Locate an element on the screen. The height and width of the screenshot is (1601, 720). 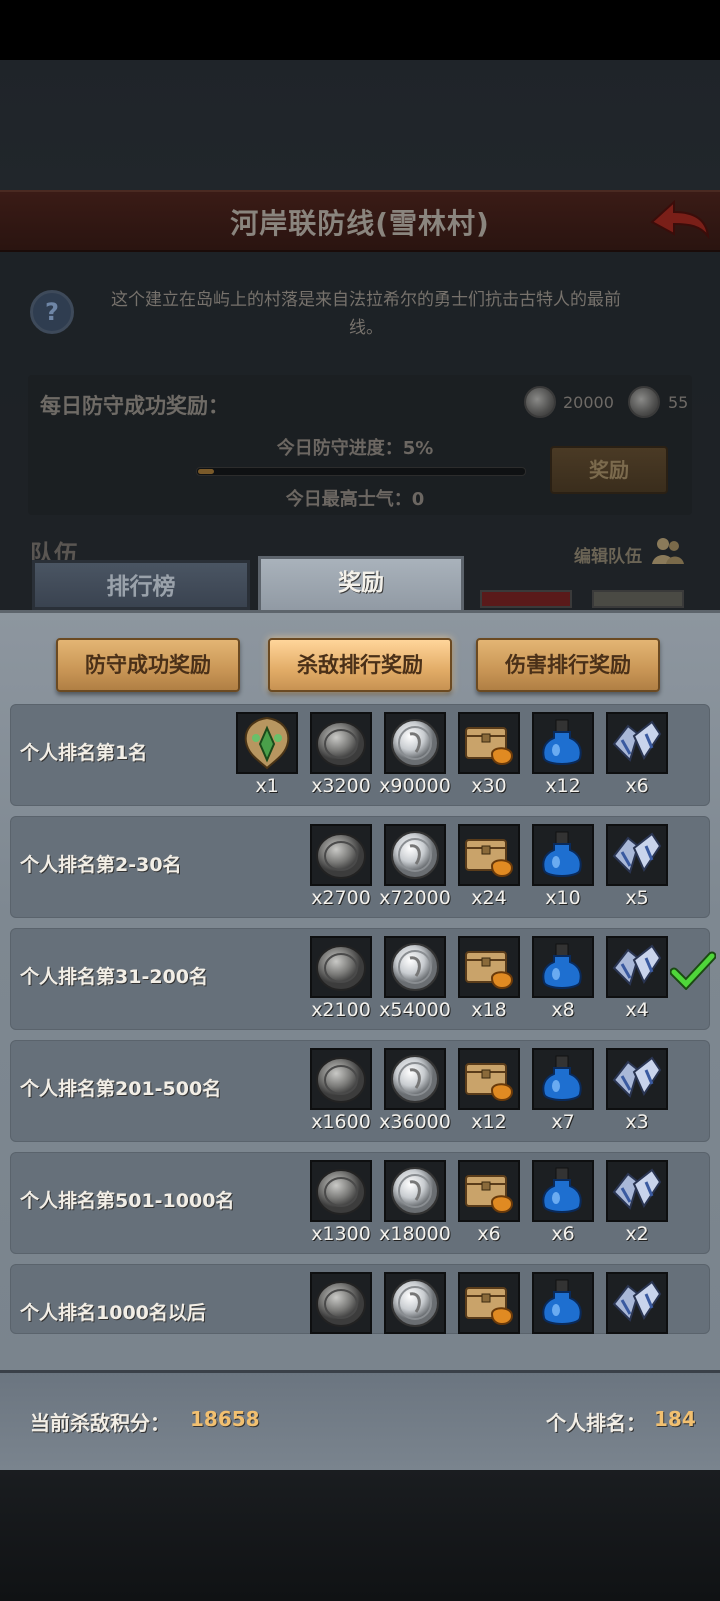
personal-rank-label: 个人排名： is located at coordinates (596, 1423).